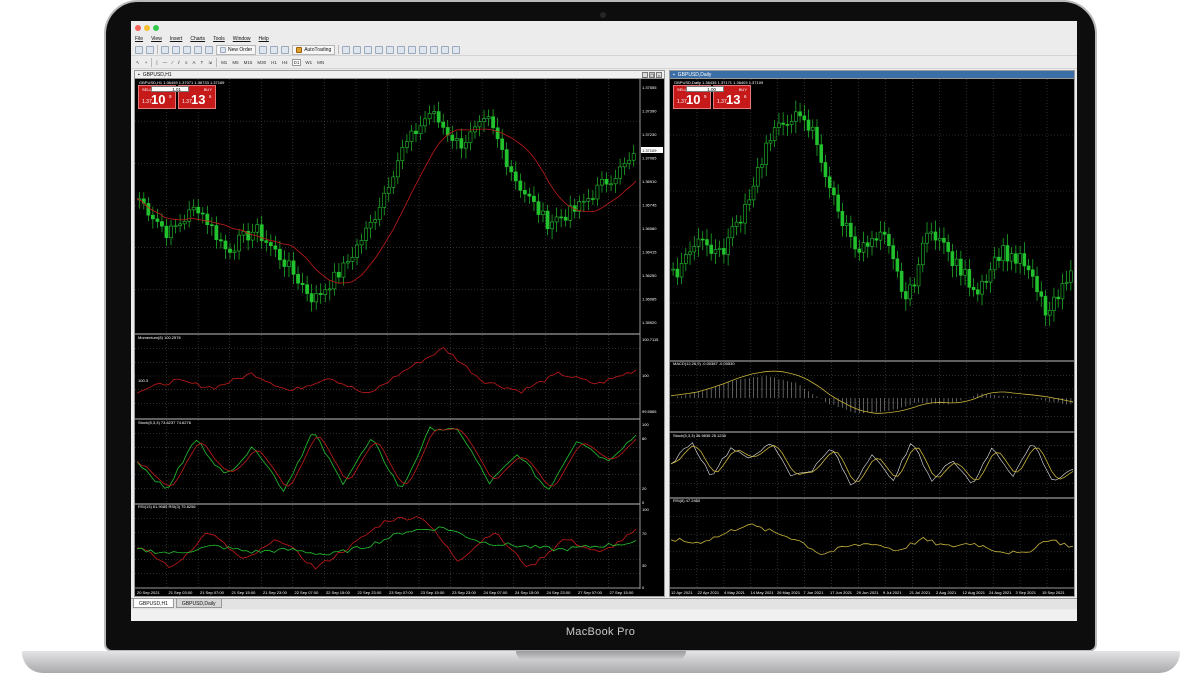 The image size is (1201, 688). I want to click on close-icon: ×, so click(659, 75).